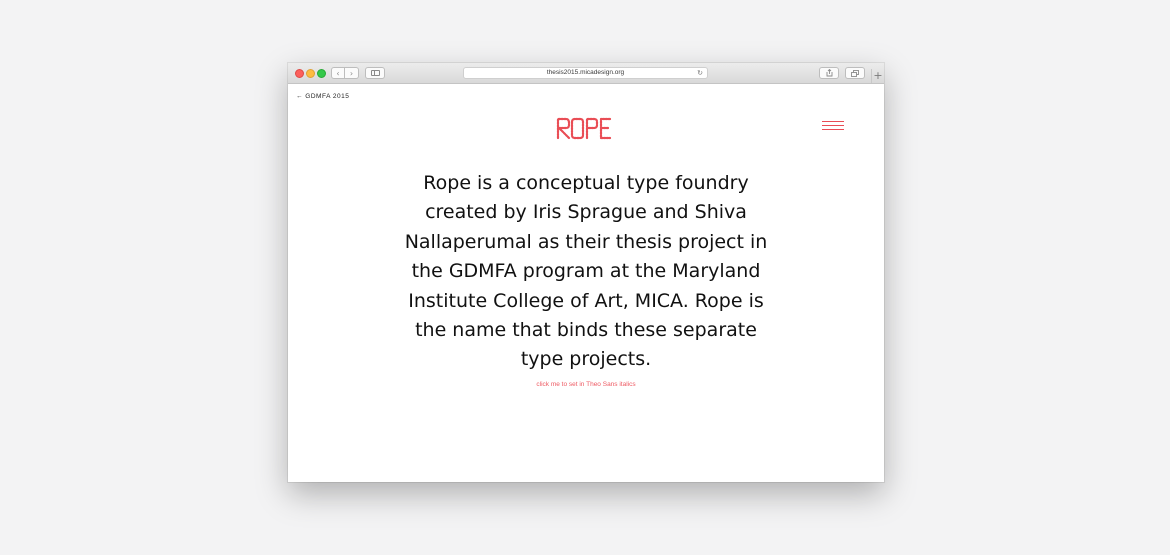 Image resolution: width=1170 pixels, height=555 pixels. I want to click on chevron-left-icon: ‹, so click(338, 73).